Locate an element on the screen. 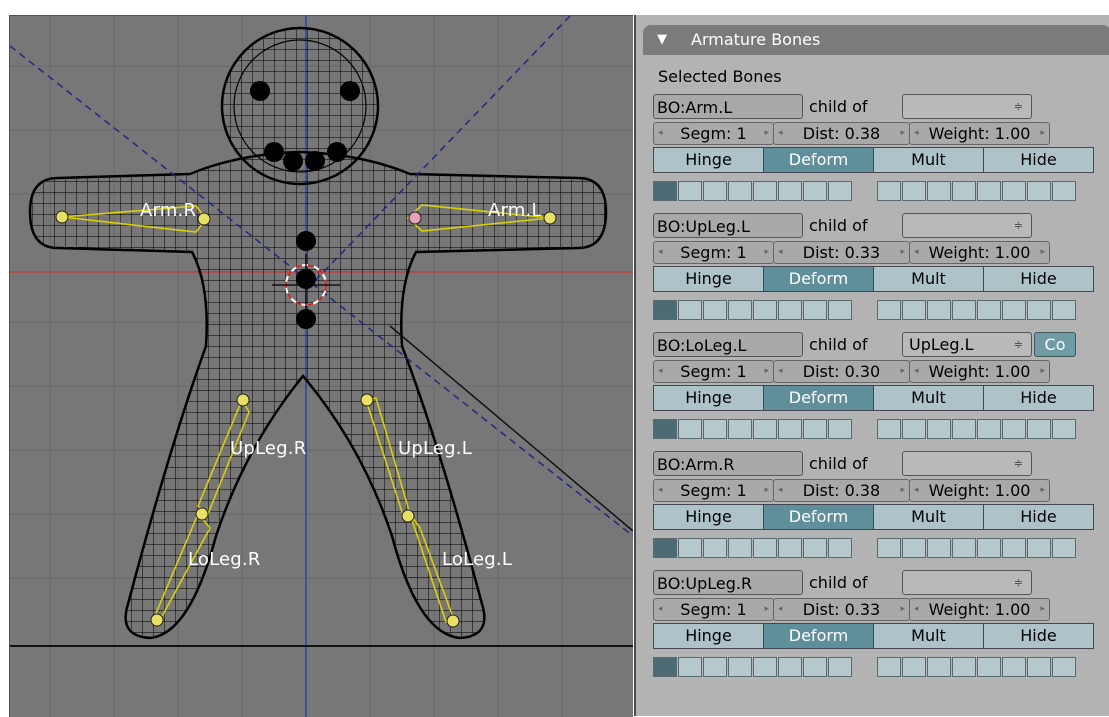 The height and width of the screenshot is (717, 1109). hinge-toggle: Hinge is located at coordinates (708, 398).